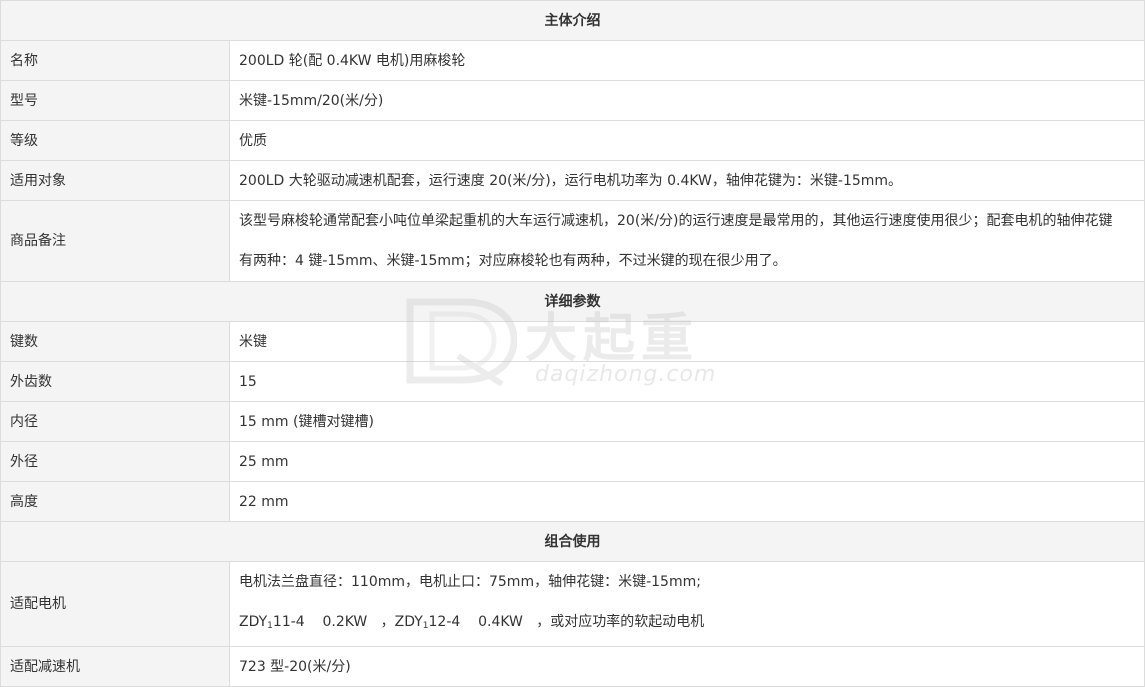 The width and height of the screenshot is (1145, 687). I want to click on row-value: 优质, so click(687, 140).